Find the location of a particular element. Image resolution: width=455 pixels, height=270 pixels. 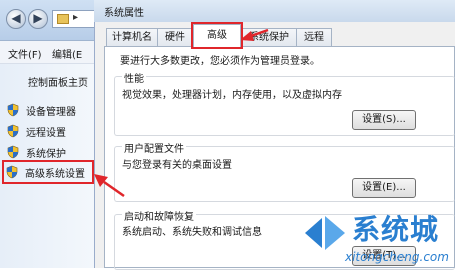

folder-icon is located at coordinates (63, 19).